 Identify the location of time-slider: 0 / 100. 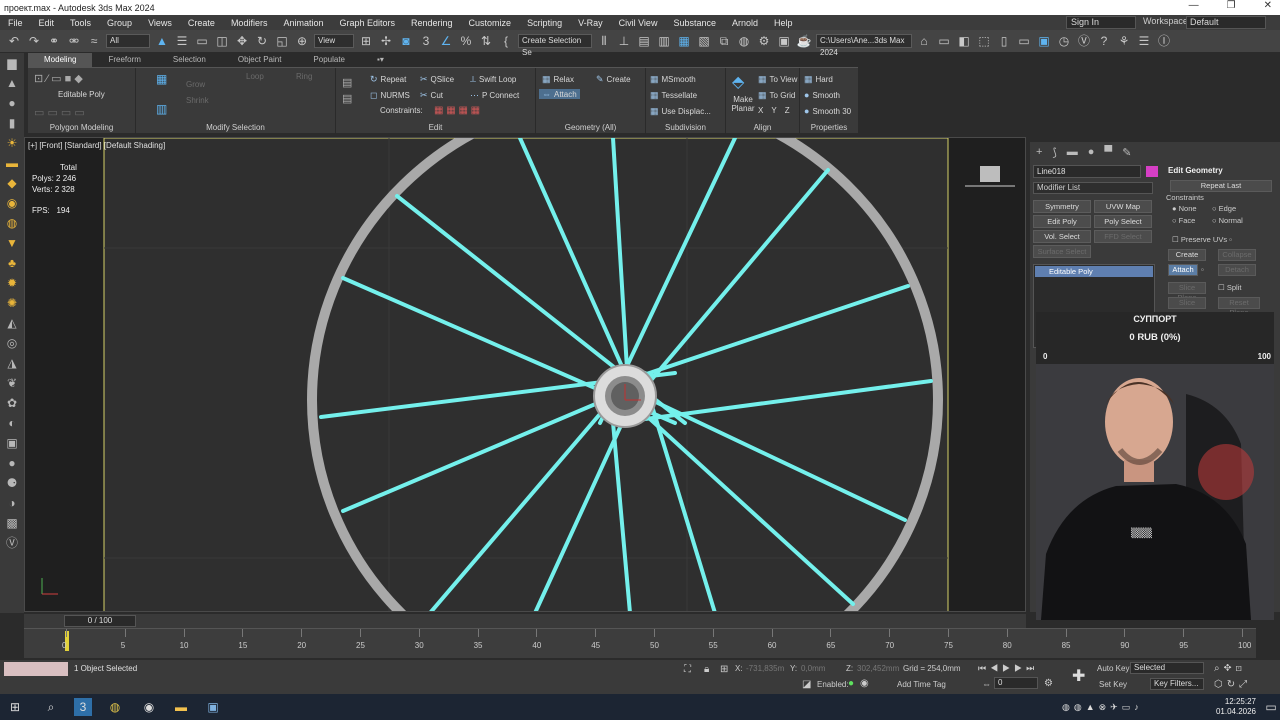
(525, 621).